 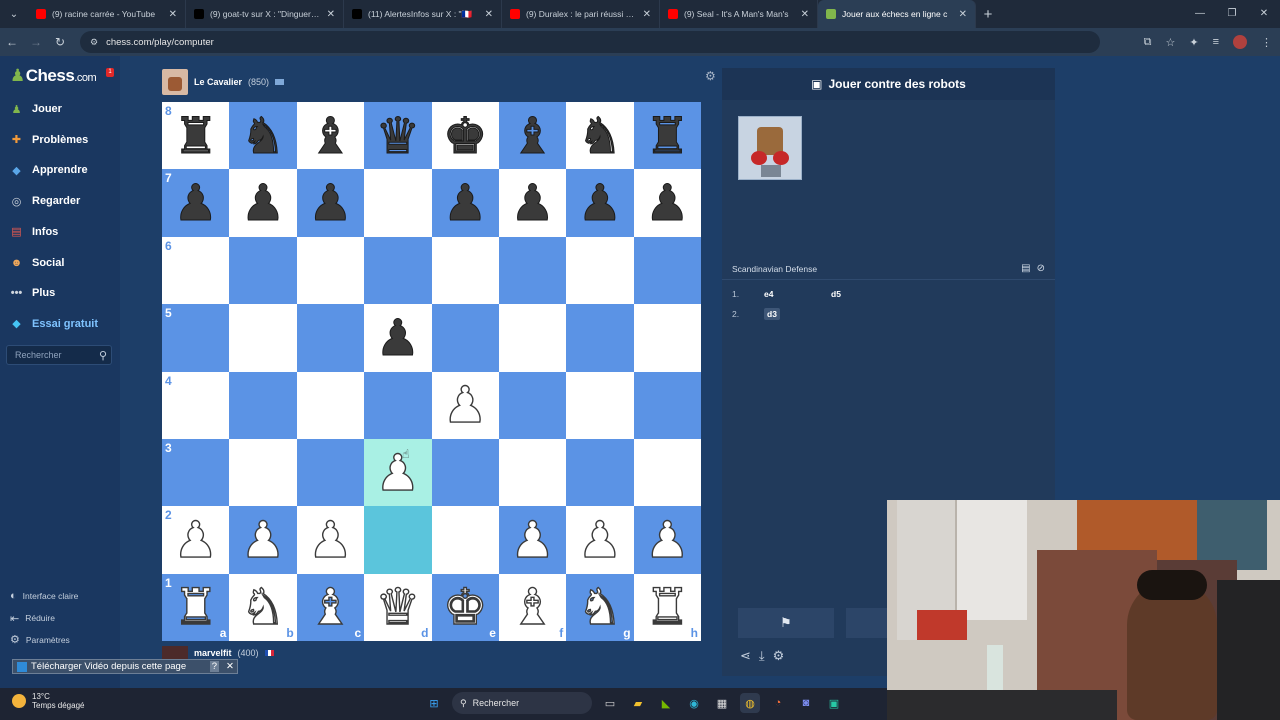 I want to click on browser-tab: (9) racine carrée - YouTube ✕, so click(x=107, y=14).